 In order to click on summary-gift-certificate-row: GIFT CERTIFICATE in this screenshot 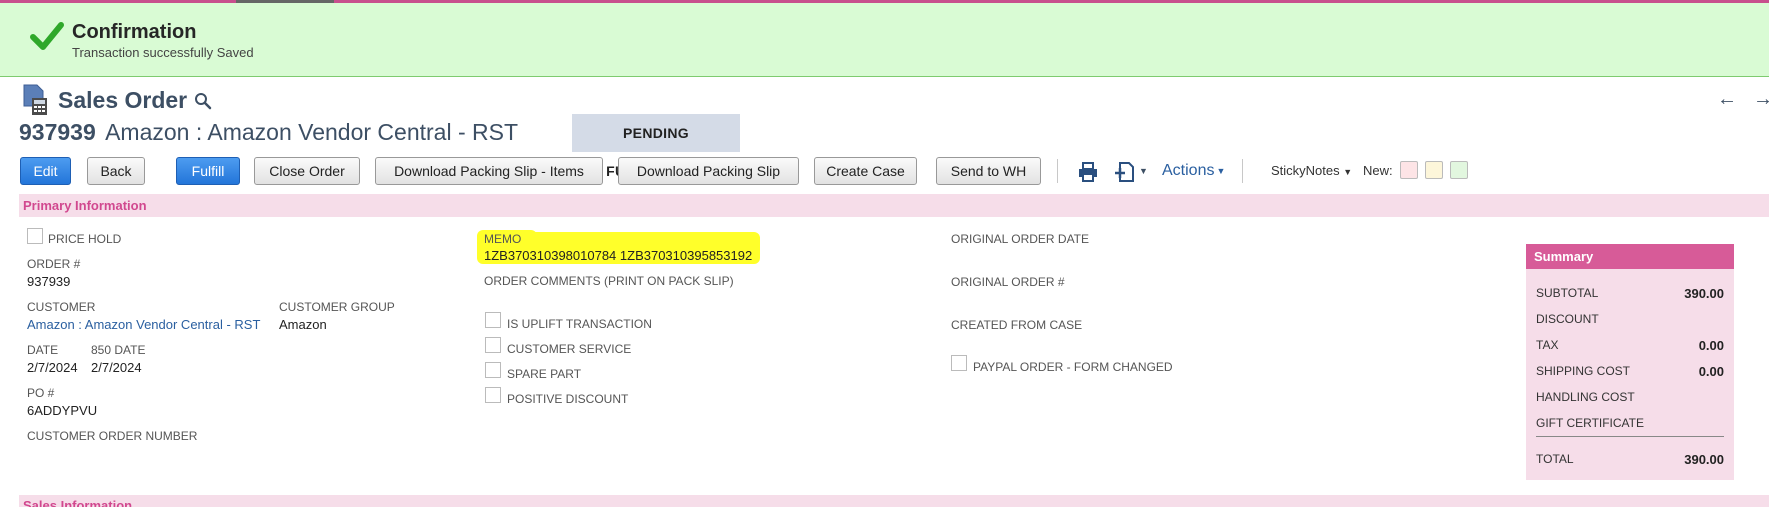, I will do `click(1630, 425)`.